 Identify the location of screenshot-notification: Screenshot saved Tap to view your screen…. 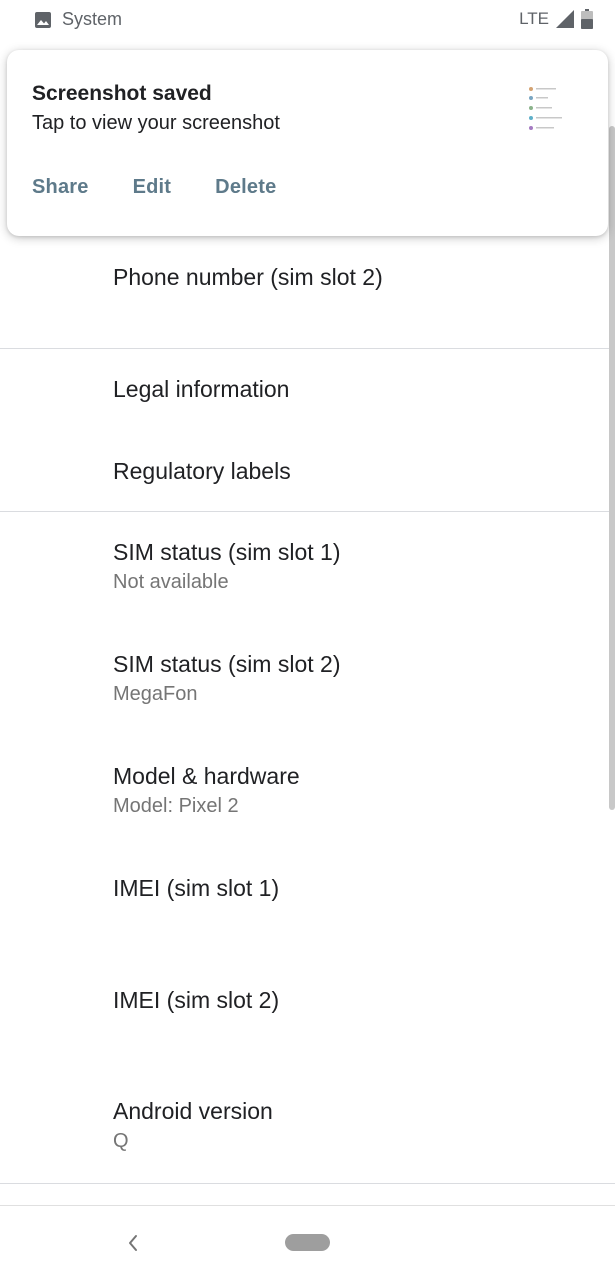
(307, 143).